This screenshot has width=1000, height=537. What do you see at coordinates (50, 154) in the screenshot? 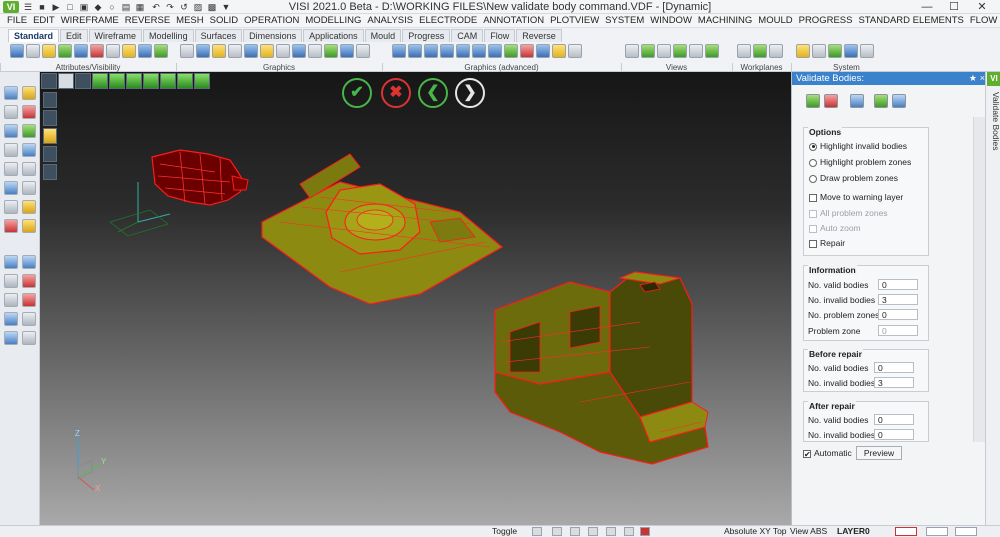
I see `cylinder-outline-icon` at bounding box center [50, 154].